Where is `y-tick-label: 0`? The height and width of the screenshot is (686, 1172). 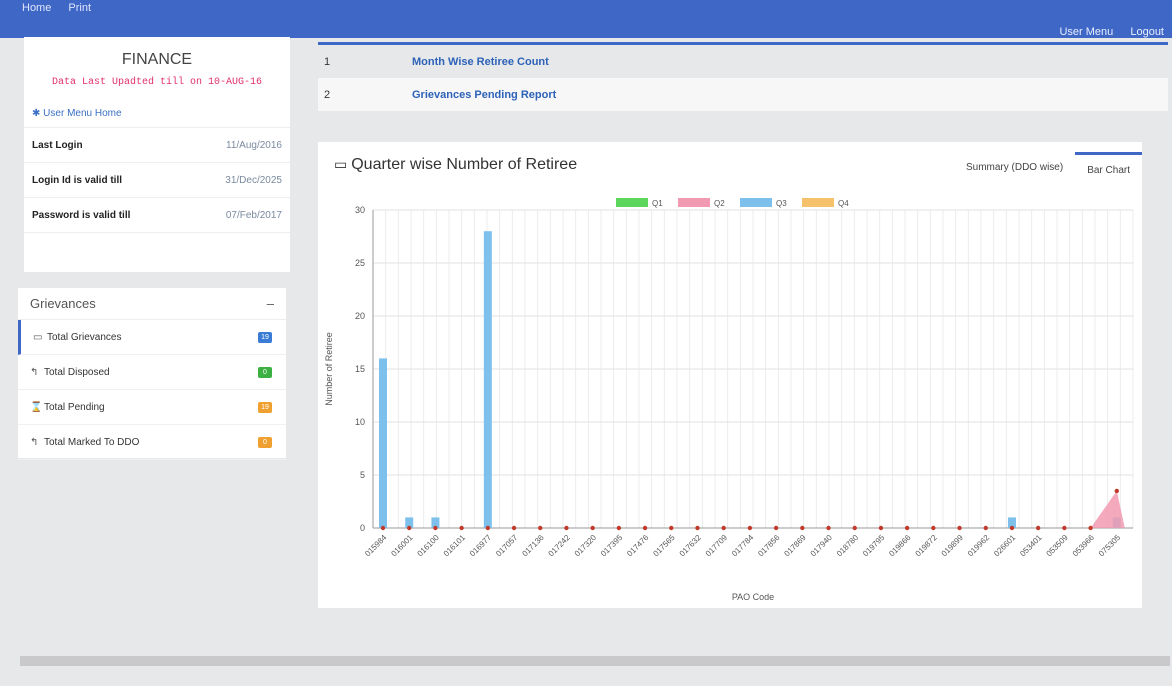 y-tick-label: 0 is located at coordinates (362, 528).